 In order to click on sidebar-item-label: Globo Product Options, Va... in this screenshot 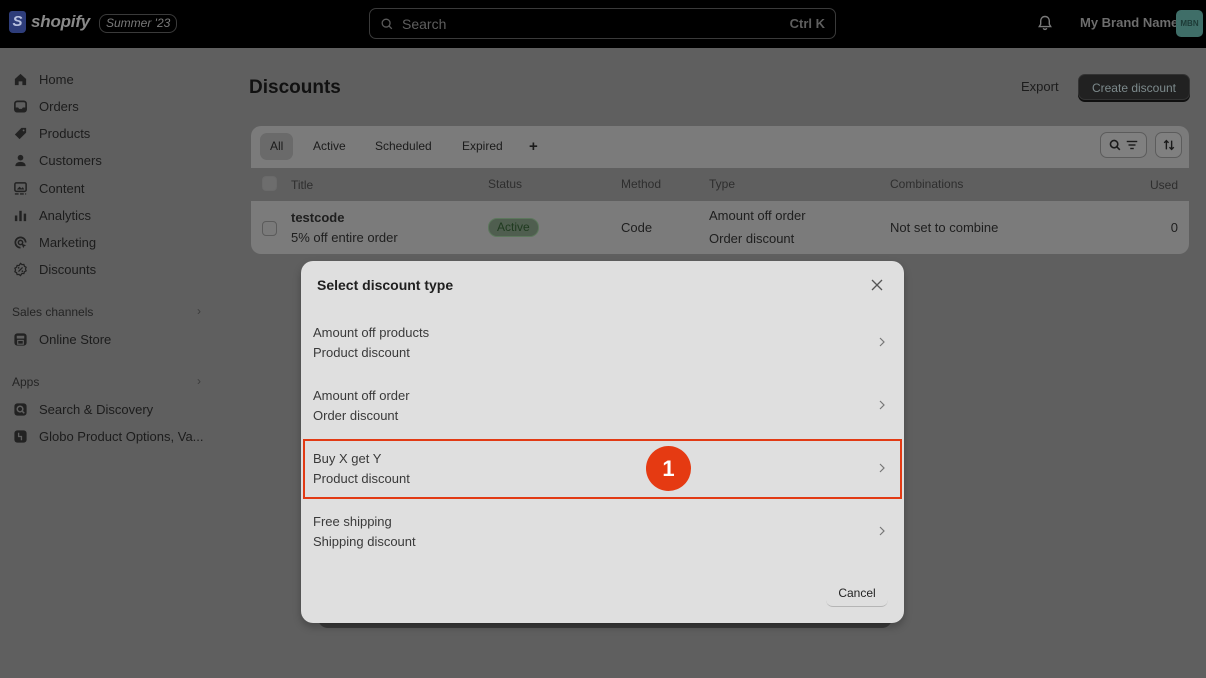, I will do `click(121, 436)`.